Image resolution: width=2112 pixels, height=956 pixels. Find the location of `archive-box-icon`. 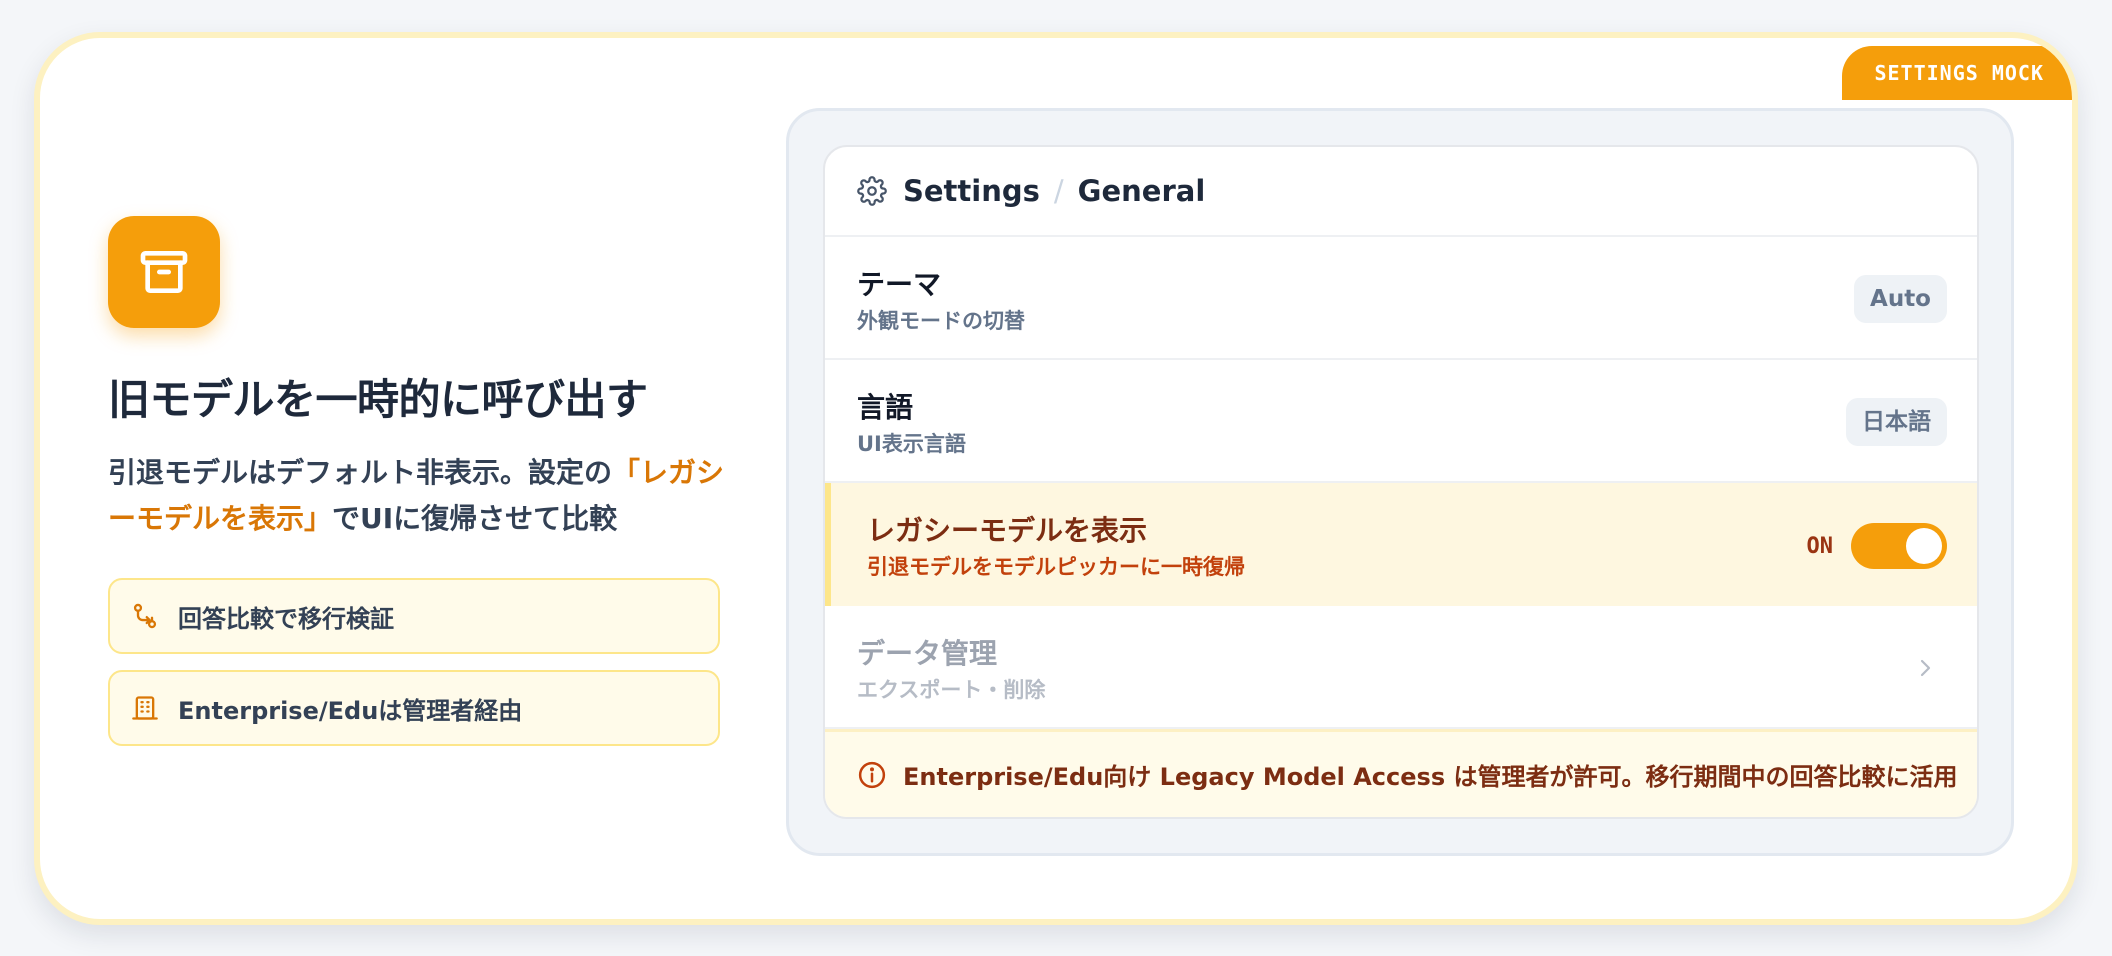

archive-box-icon is located at coordinates (164, 272).